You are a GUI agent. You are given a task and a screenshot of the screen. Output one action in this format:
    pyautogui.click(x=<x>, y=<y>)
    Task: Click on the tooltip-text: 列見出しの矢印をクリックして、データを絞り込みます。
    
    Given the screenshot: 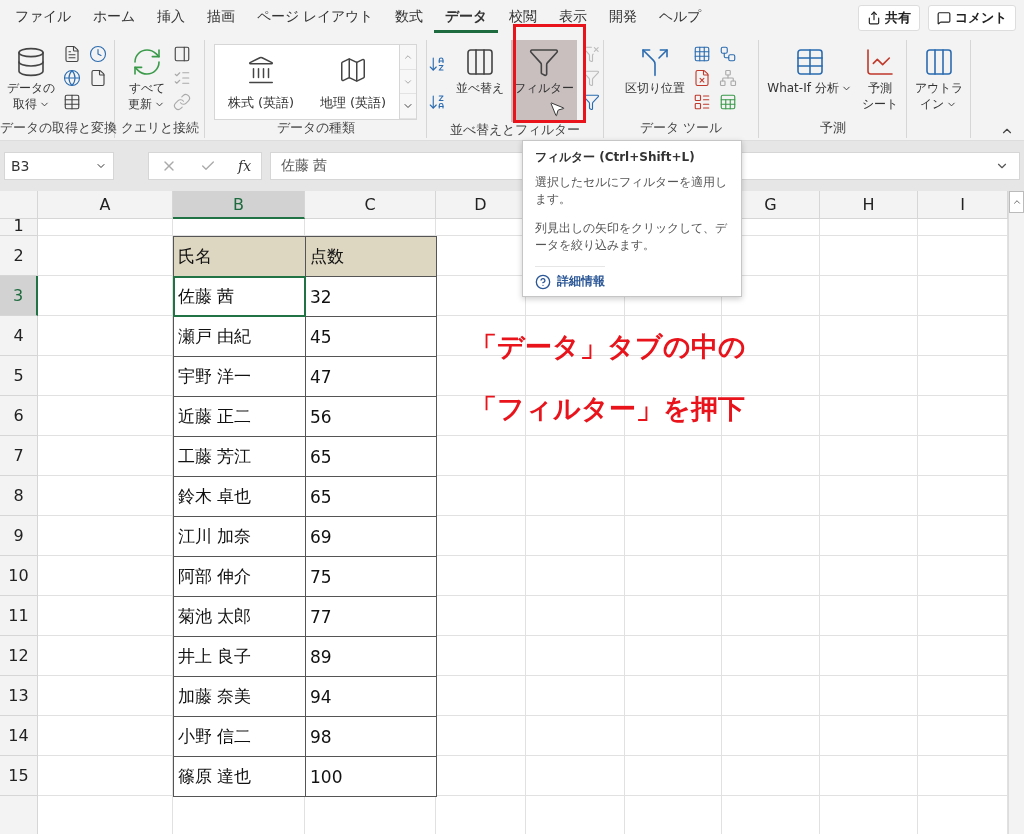 What is the action you would take?
    pyautogui.click(x=631, y=237)
    